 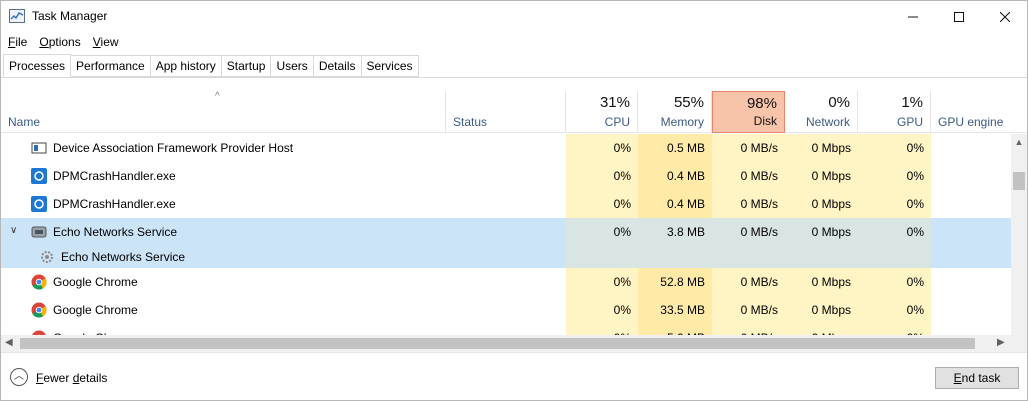 What do you see at coordinates (17, 16) in the screenshot?
I see `task-manager-icon` at bounding box center [17, 16].